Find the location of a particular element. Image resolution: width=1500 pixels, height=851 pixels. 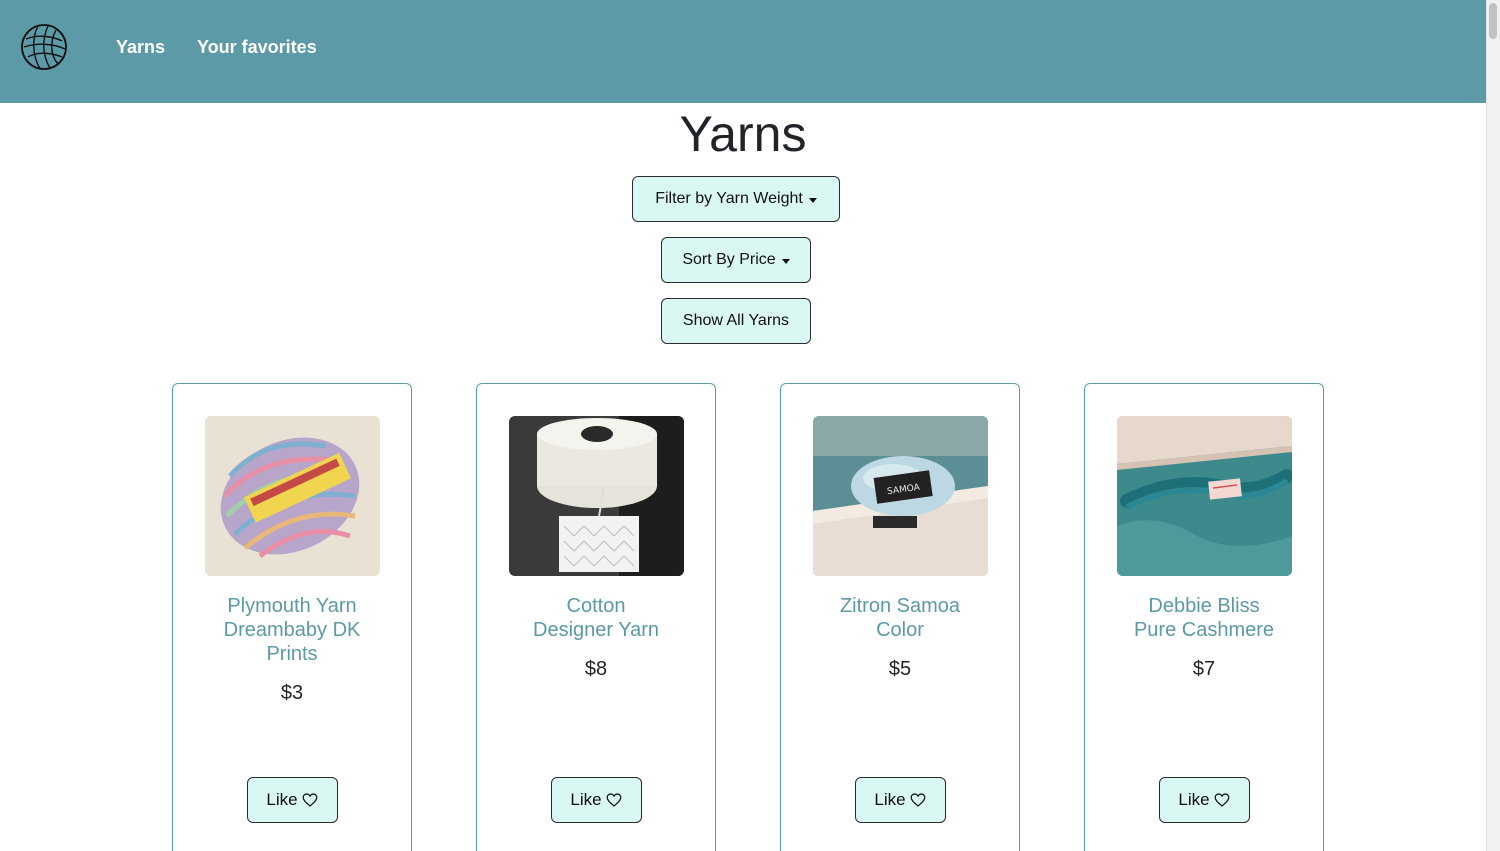

yarn-card: Cotton Designer Yarn $8 Like is located at coordinates (596, 617).